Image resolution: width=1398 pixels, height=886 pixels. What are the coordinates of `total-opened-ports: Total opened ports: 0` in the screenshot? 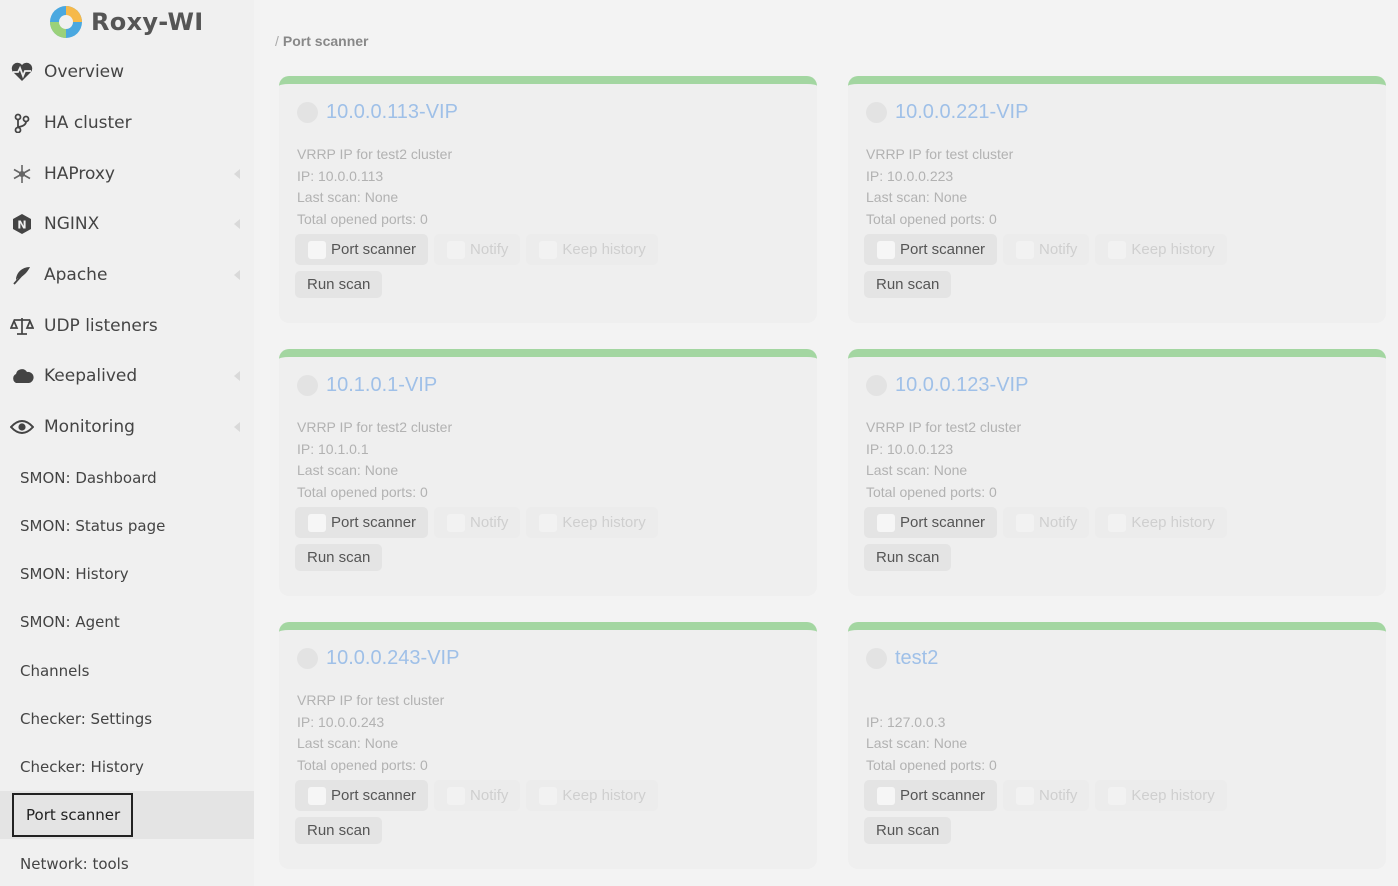 It's located at (931, 491).